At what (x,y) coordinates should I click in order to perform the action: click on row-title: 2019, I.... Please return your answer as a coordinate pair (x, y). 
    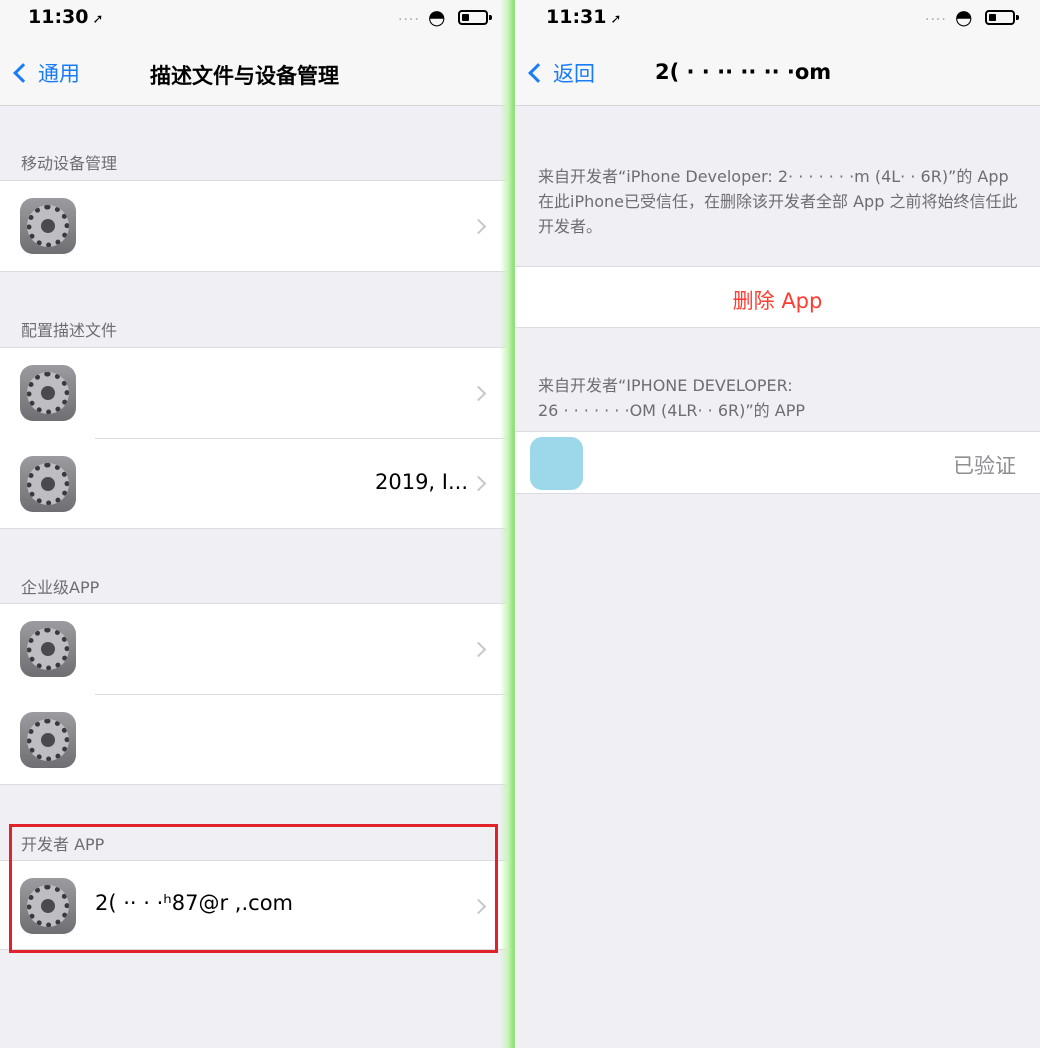
    Looking at the image, I should click on (281, 482).